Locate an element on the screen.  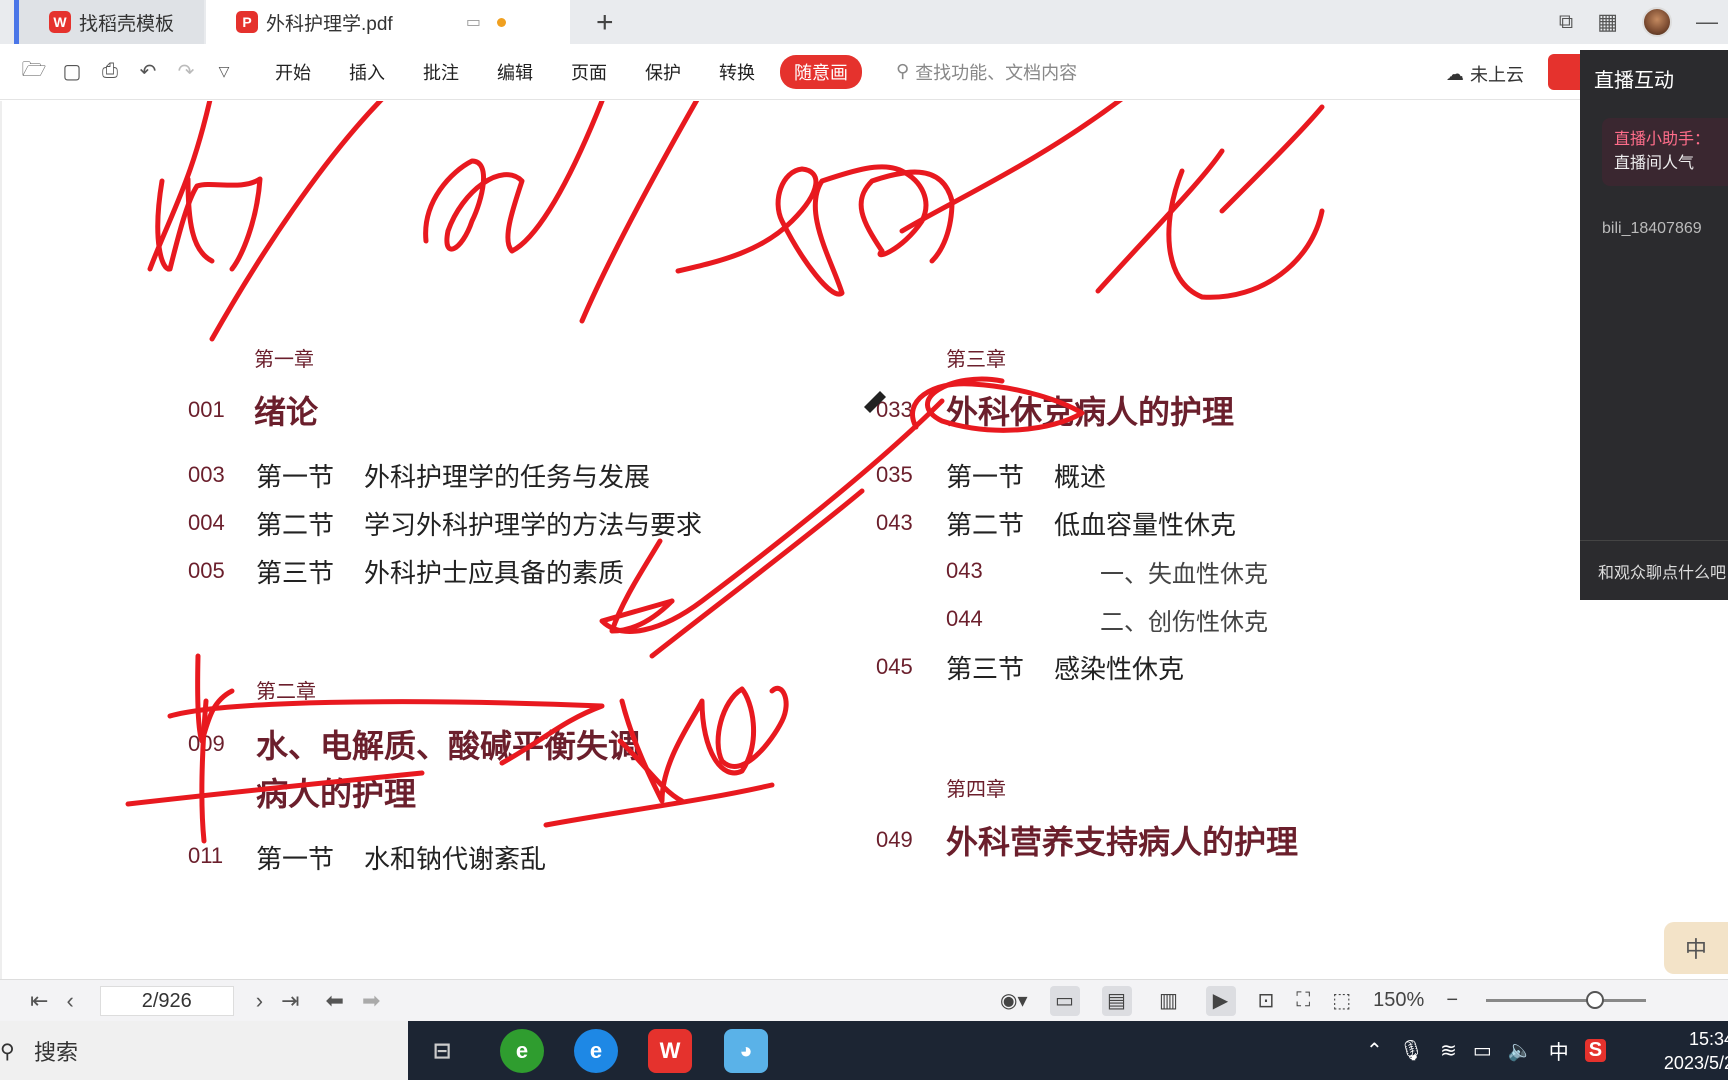
chapter-title: 水、电解质、酸碱平衡失调 is located at coordinates (448, 744).